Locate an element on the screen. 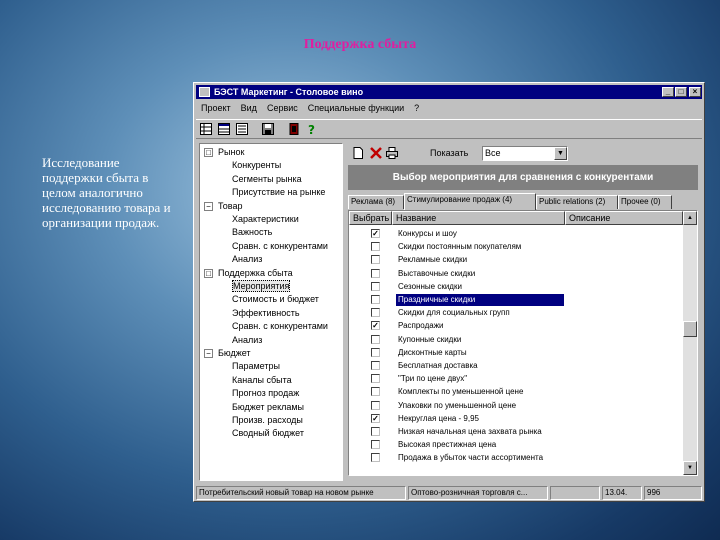 This screenshot has height=540, width=720. tree-node: □ Поддержка сбыта is located at coordinates (246, 273).